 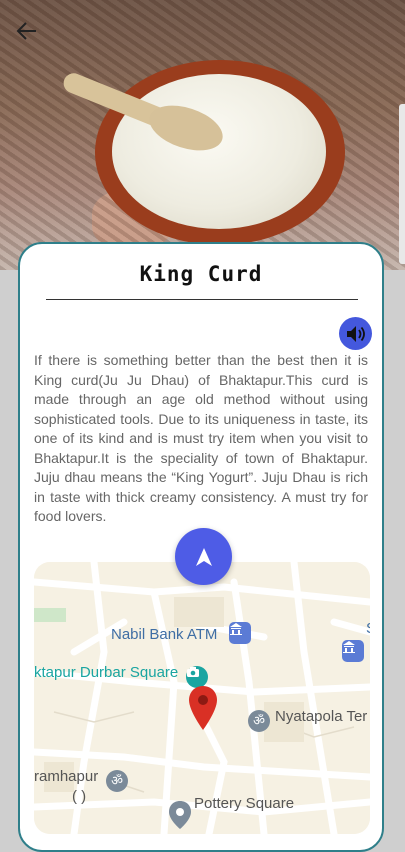 I want to click on map-label-durbar-square: ktapur Durbar Square, so click(x=106, y=672).